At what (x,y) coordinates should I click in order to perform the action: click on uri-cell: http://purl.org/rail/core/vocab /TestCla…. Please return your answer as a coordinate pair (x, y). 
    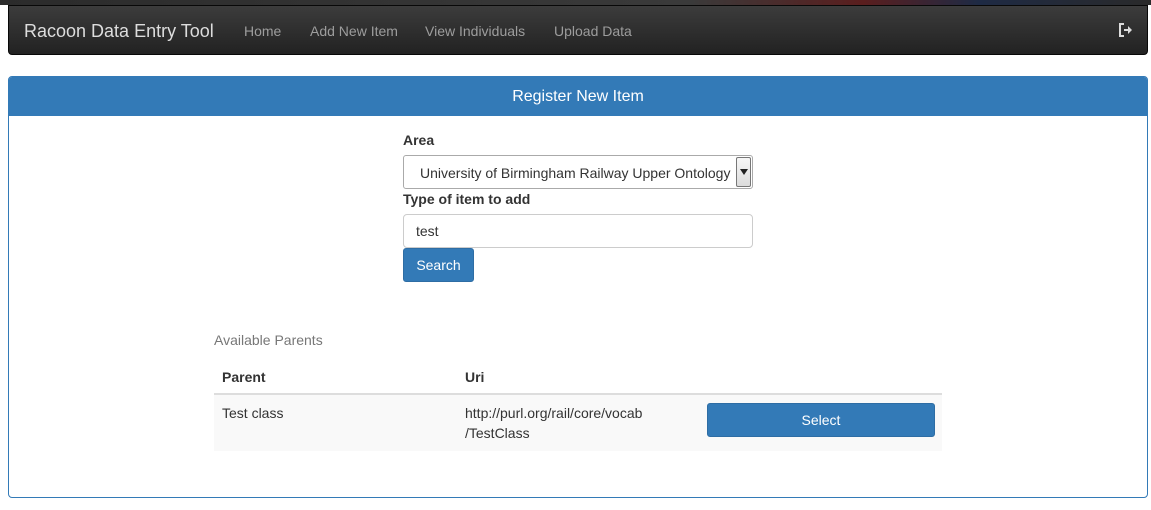
    Looking at the image, I should click on (565, 423).